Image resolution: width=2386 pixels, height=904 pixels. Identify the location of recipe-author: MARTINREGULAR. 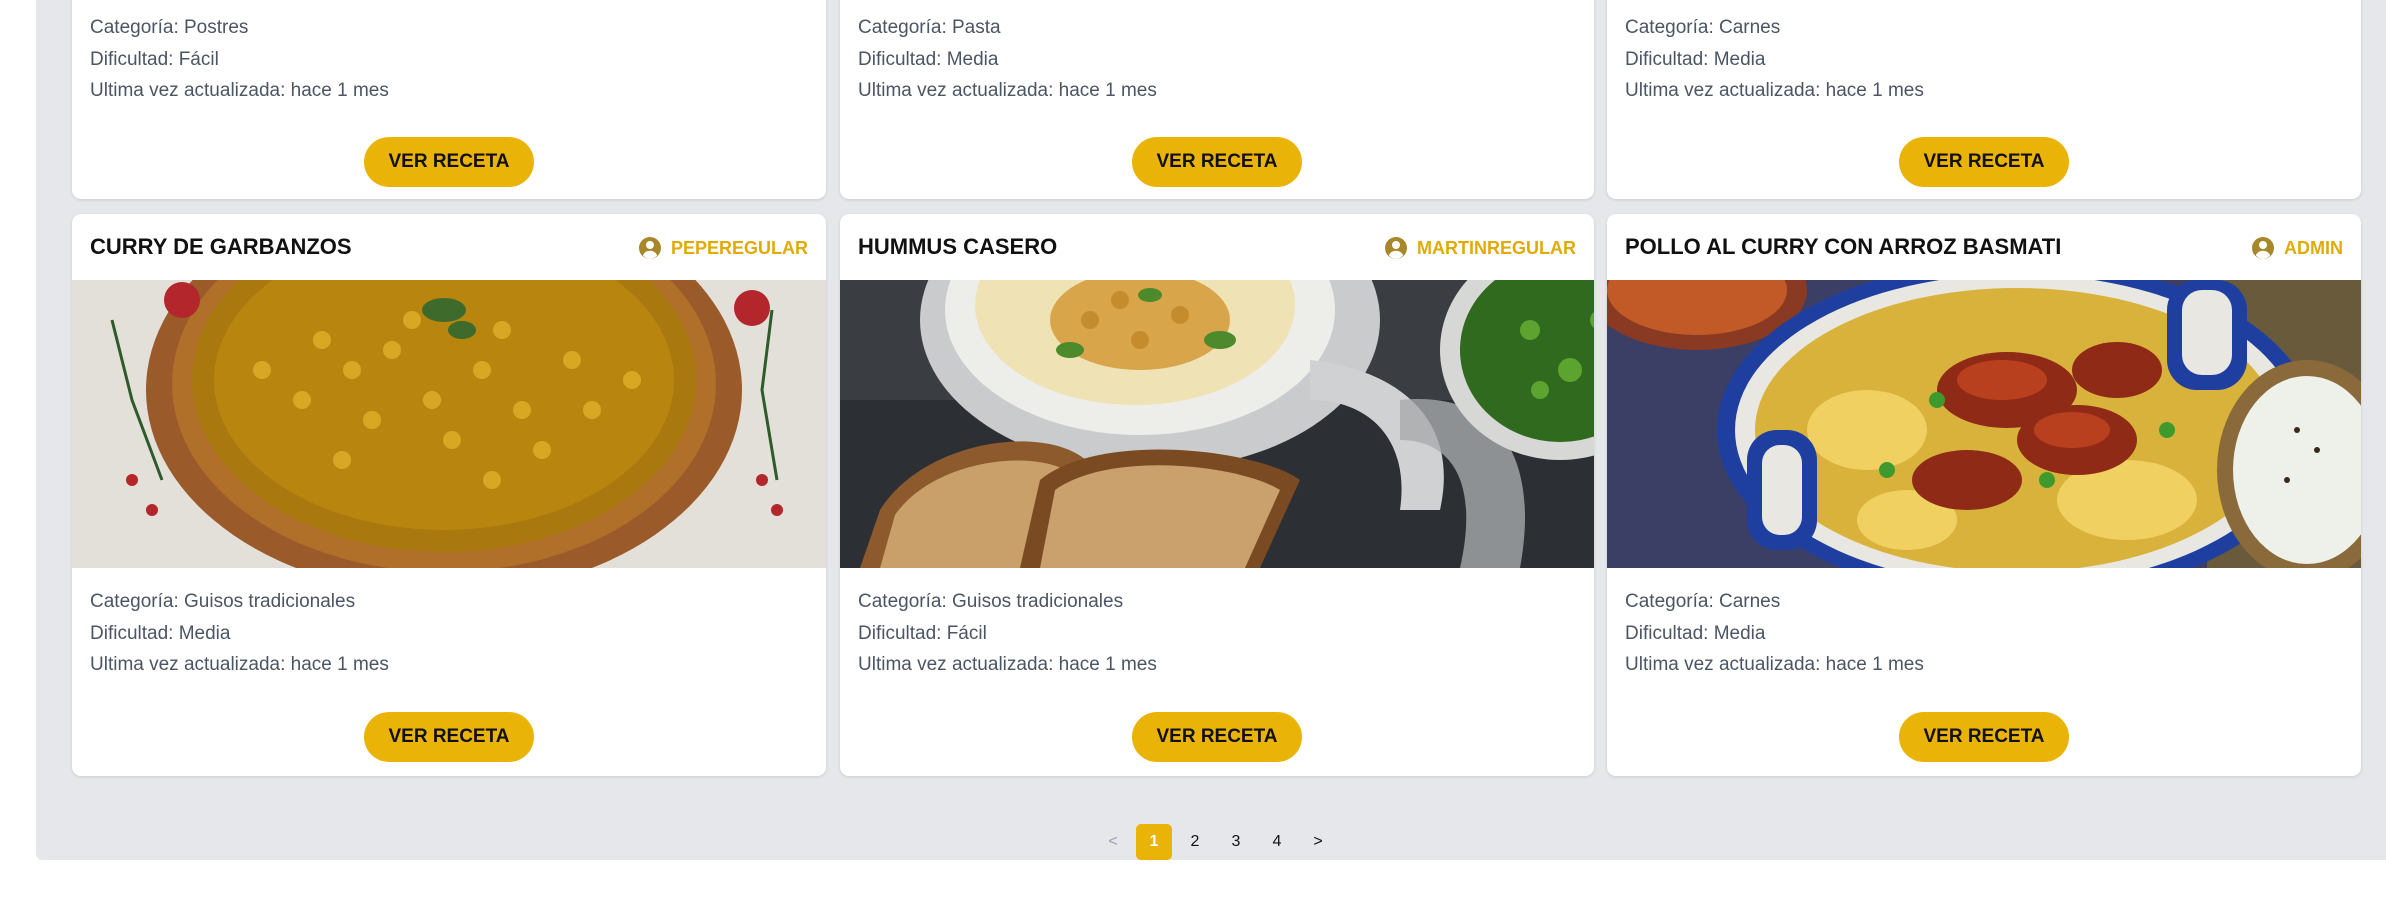
(1480, 248).